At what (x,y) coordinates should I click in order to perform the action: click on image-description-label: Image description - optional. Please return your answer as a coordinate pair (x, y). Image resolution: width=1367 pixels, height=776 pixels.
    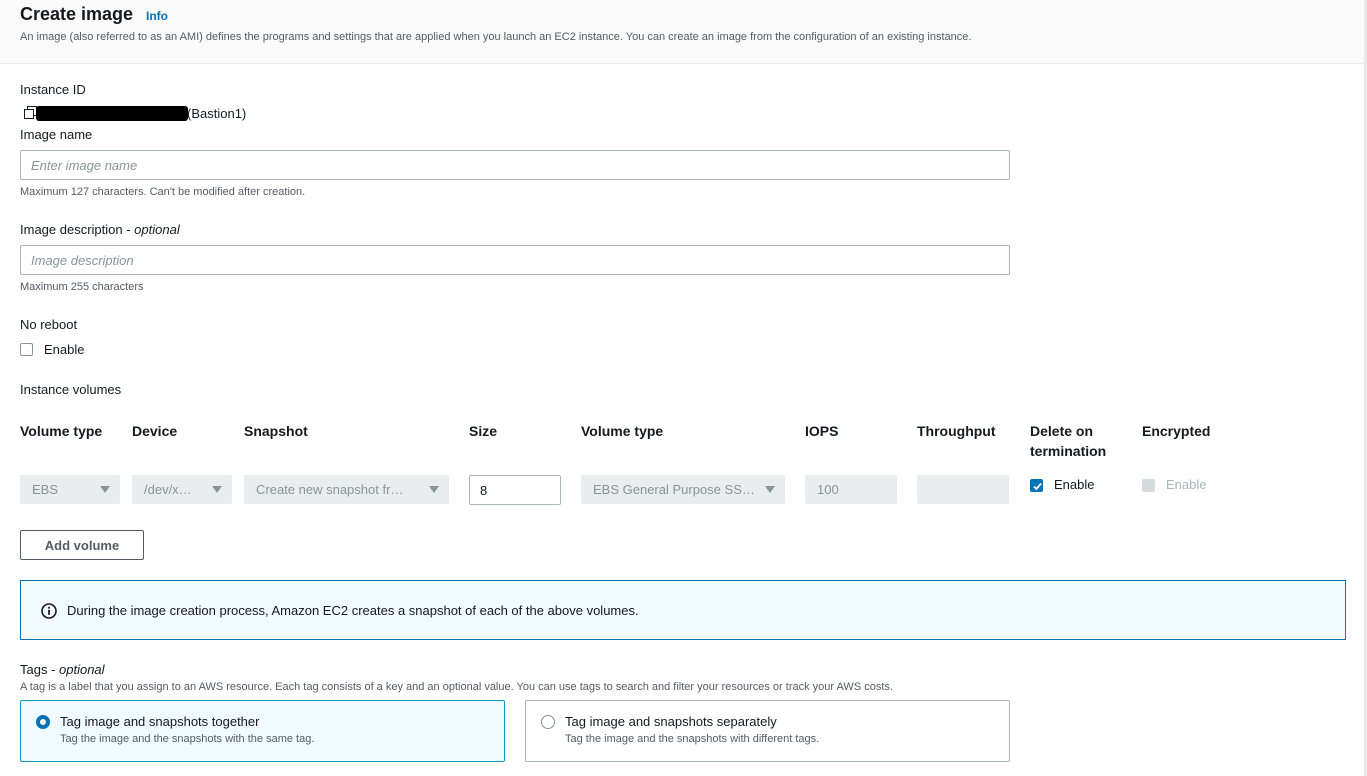
    Looking at the image, I should click on (100, 229).